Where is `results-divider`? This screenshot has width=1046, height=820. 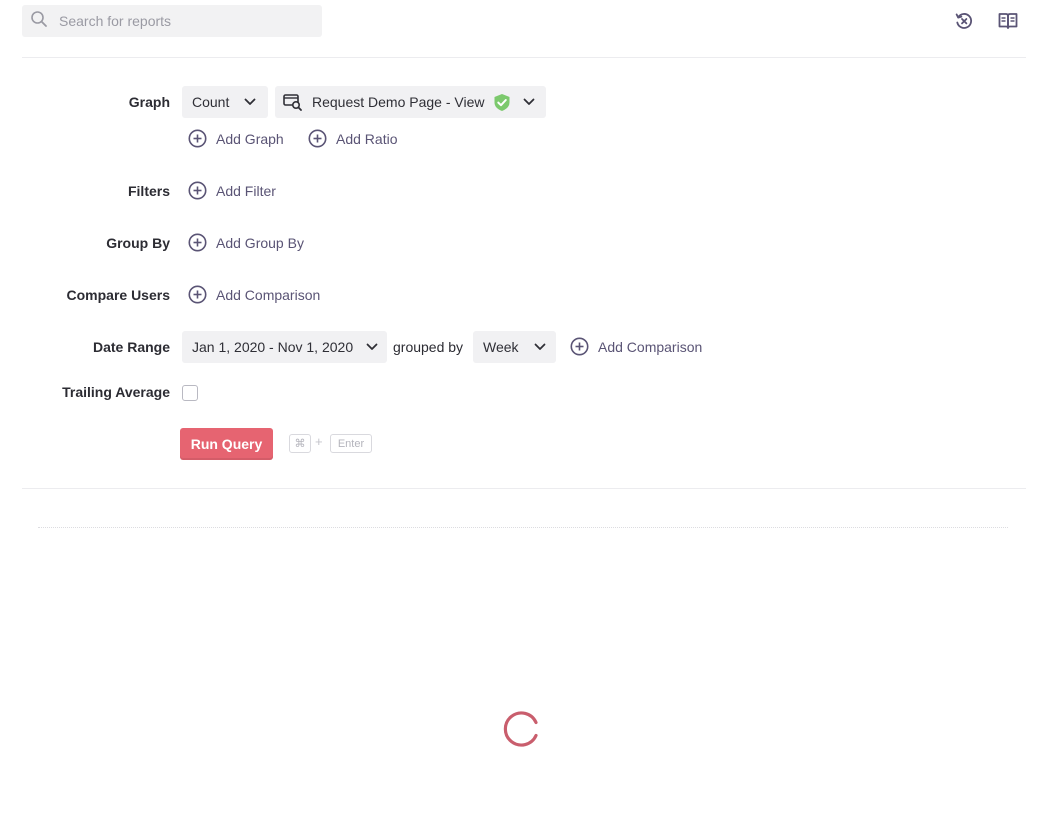 results-divider is located at coordinates (523, 527).